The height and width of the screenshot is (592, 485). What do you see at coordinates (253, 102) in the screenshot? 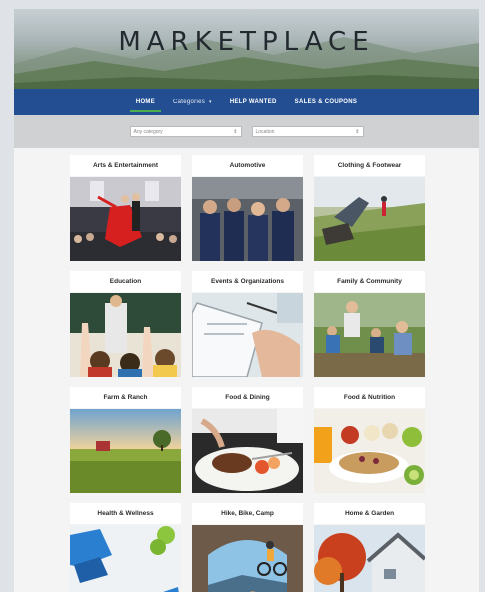
I see `nav-help-wanted: HELP WANTED` at bounding box center [253, 102].